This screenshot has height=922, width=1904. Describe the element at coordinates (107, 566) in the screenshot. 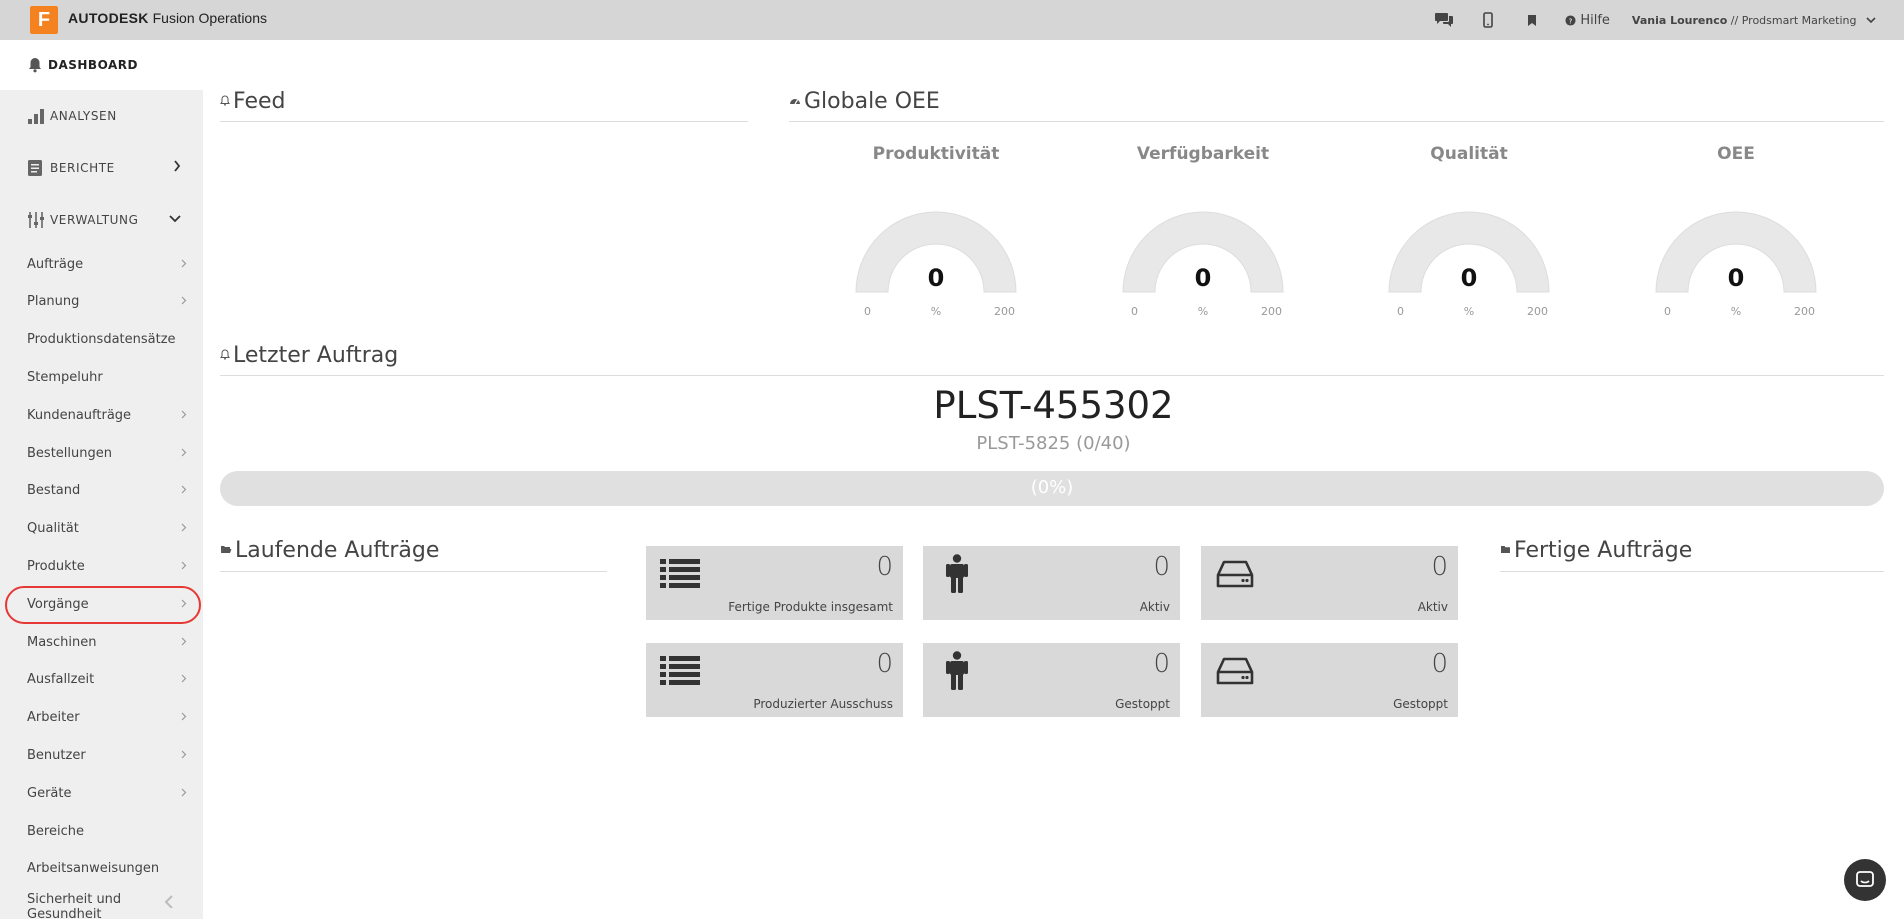

I see `sidebar-item-produkte: Produkte` at that location.